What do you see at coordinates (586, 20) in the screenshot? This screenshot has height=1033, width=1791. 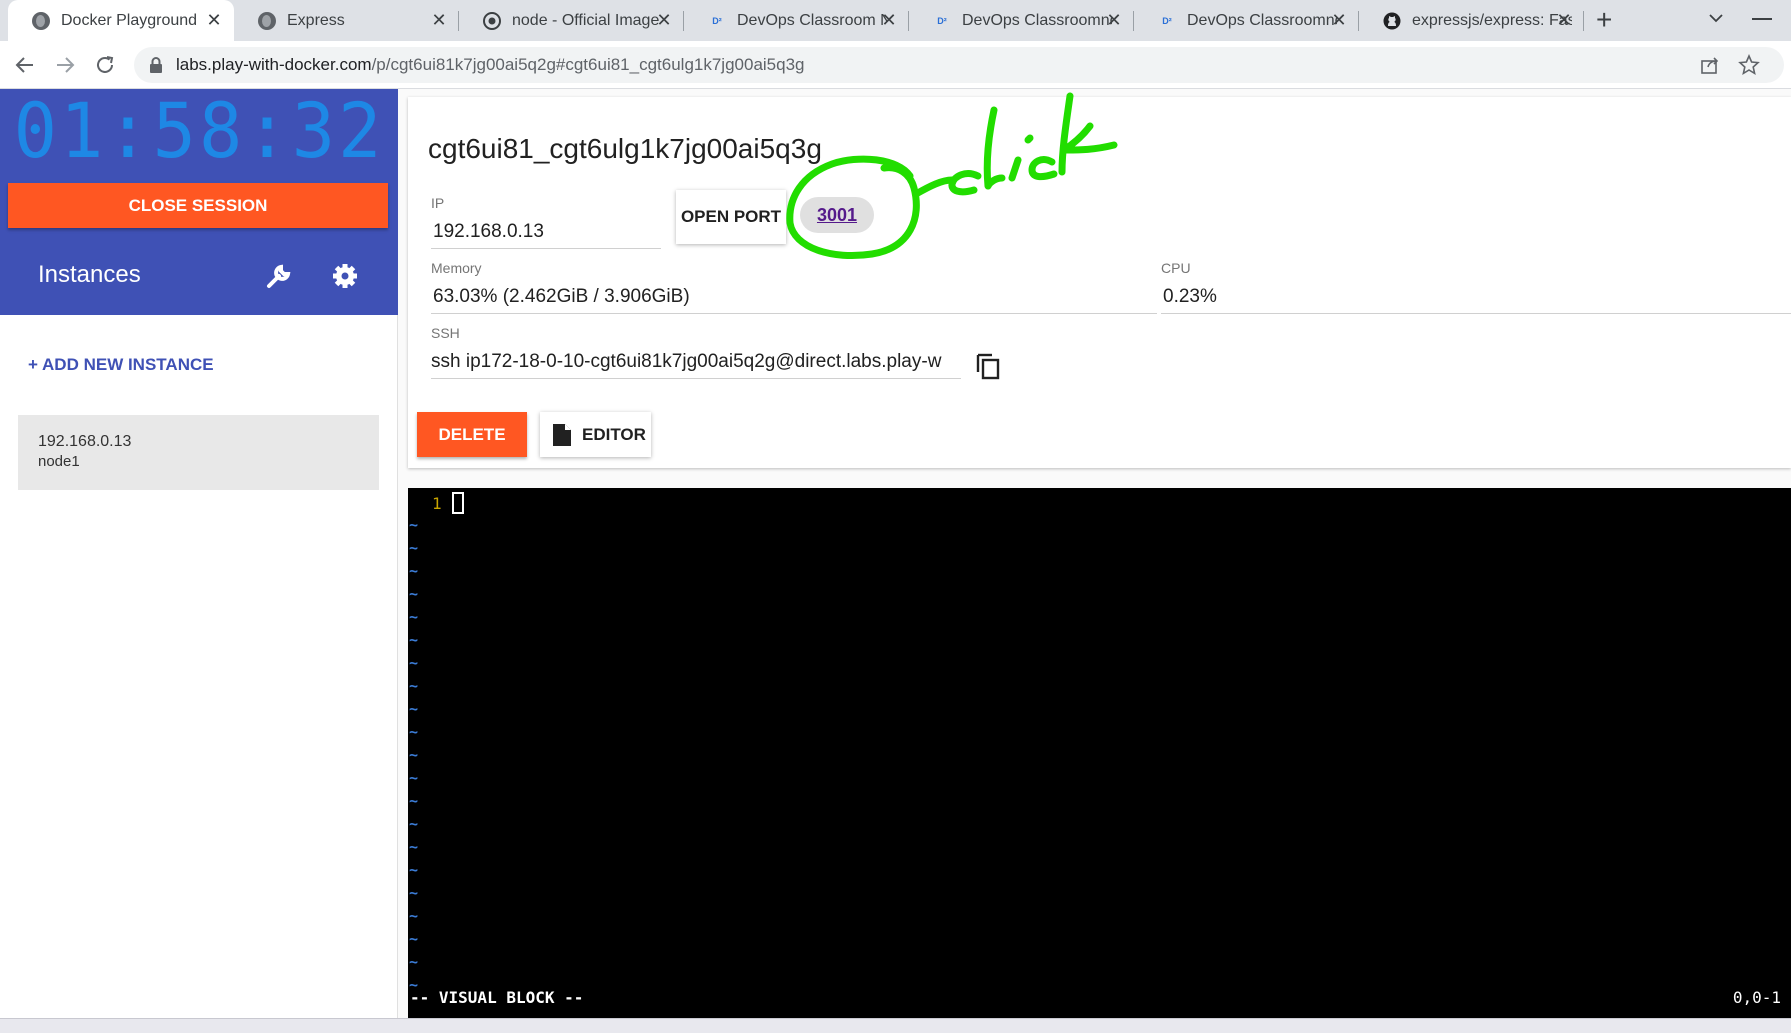 I see `tab-title: node - Official Image` at bounding box center [586, 20].